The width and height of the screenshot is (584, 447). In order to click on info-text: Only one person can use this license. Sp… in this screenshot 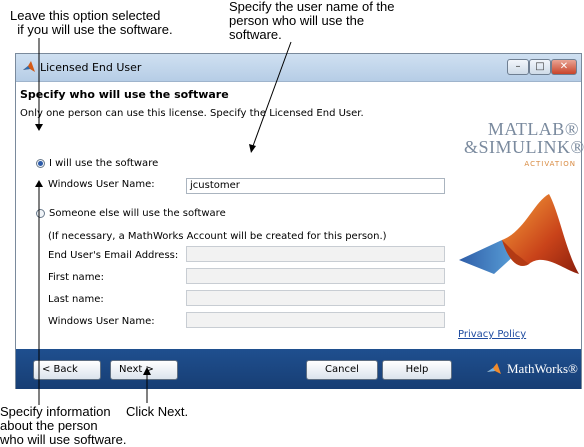, I will do `click(192, 113)`.